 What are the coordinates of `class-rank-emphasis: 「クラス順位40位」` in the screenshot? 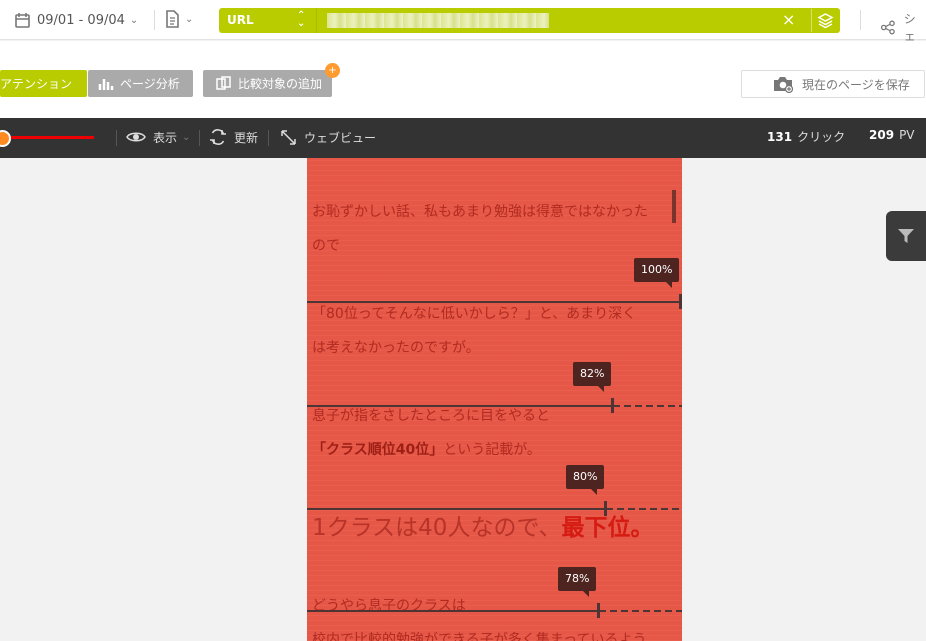 It's located at (378, 450).